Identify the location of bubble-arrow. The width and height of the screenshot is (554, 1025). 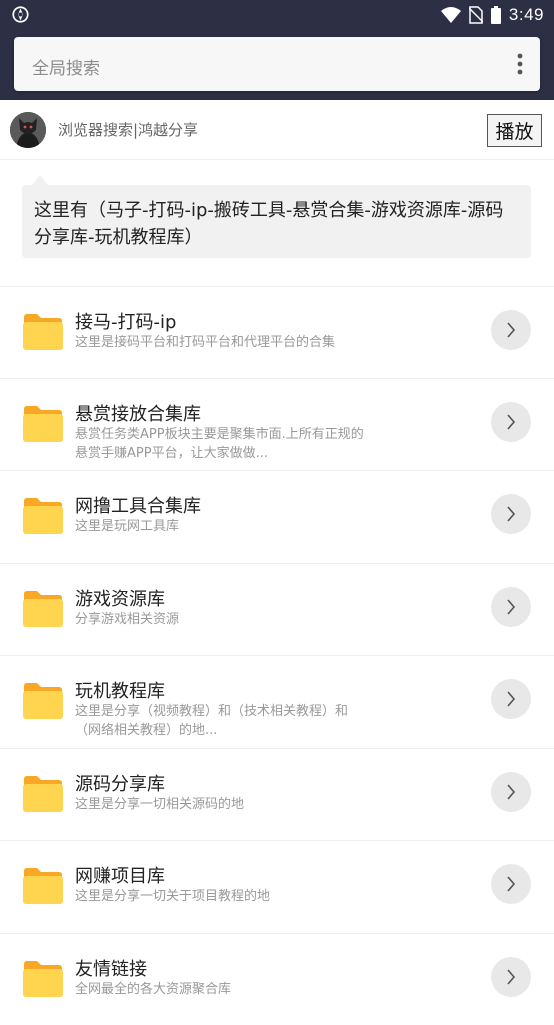
(40, 180).